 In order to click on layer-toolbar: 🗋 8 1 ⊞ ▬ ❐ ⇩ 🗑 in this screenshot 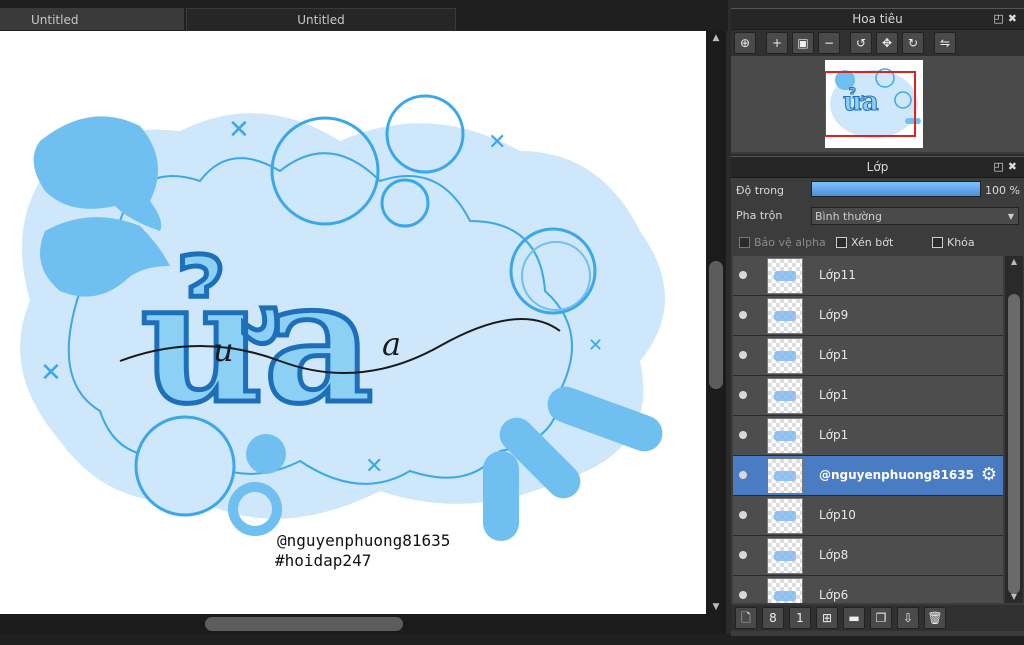, I will do `click(877, 618)`.